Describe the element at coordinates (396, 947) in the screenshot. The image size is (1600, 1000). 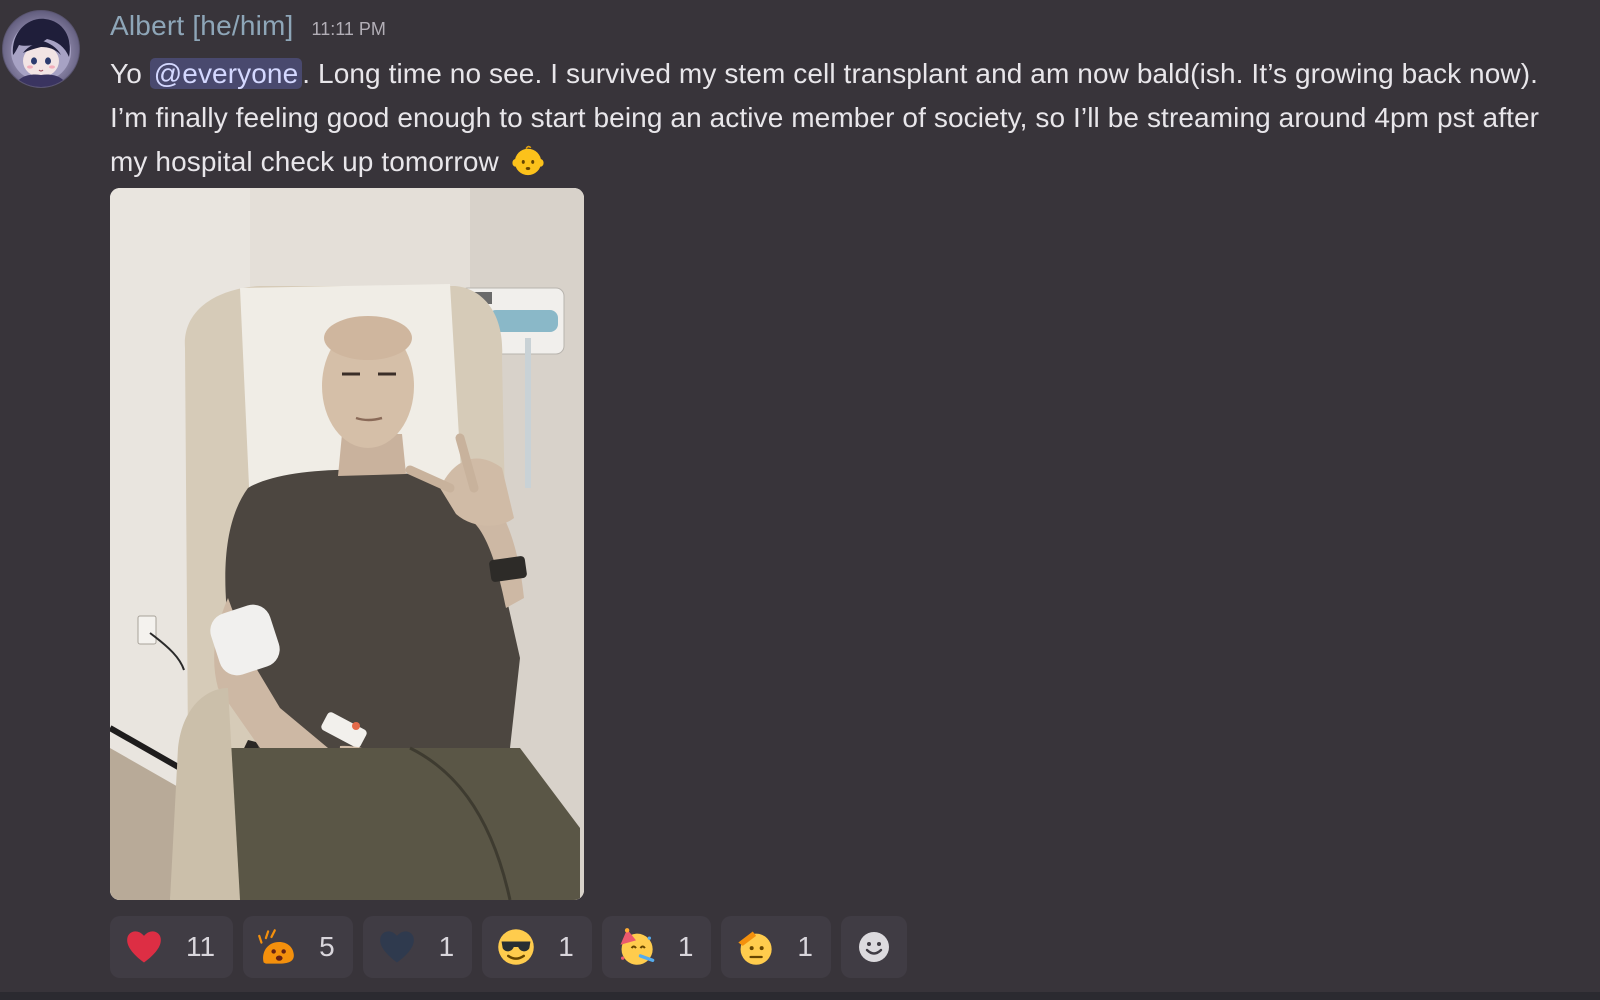
I see `dark-heart-icon` at that location.